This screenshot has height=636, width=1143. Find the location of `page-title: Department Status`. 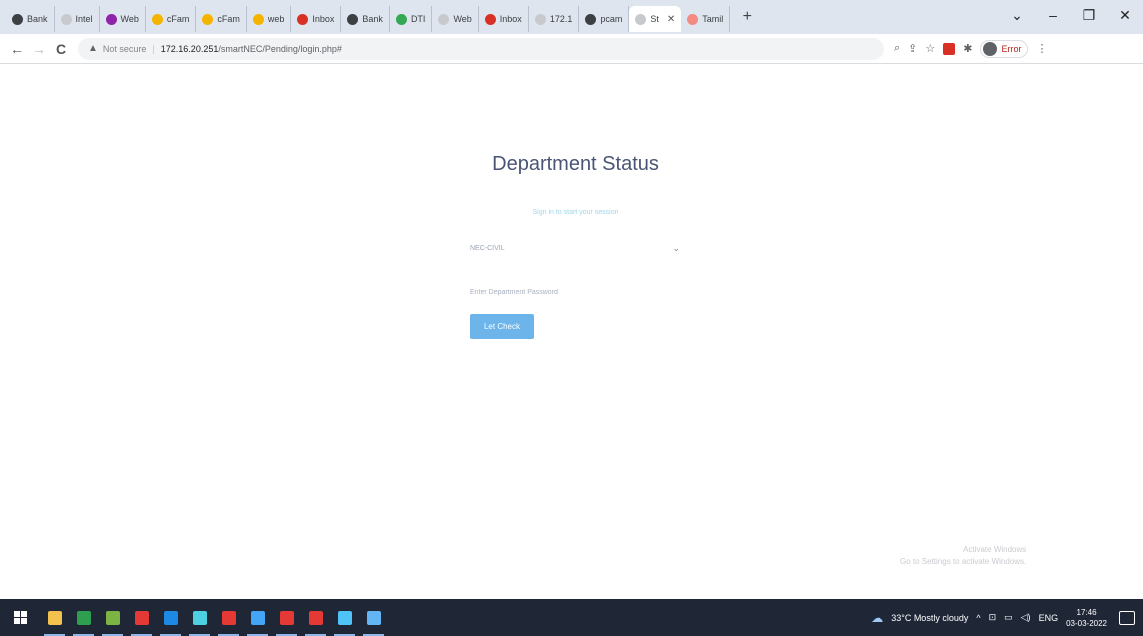

page-title: Department Status is located at coordinates (575, 164).